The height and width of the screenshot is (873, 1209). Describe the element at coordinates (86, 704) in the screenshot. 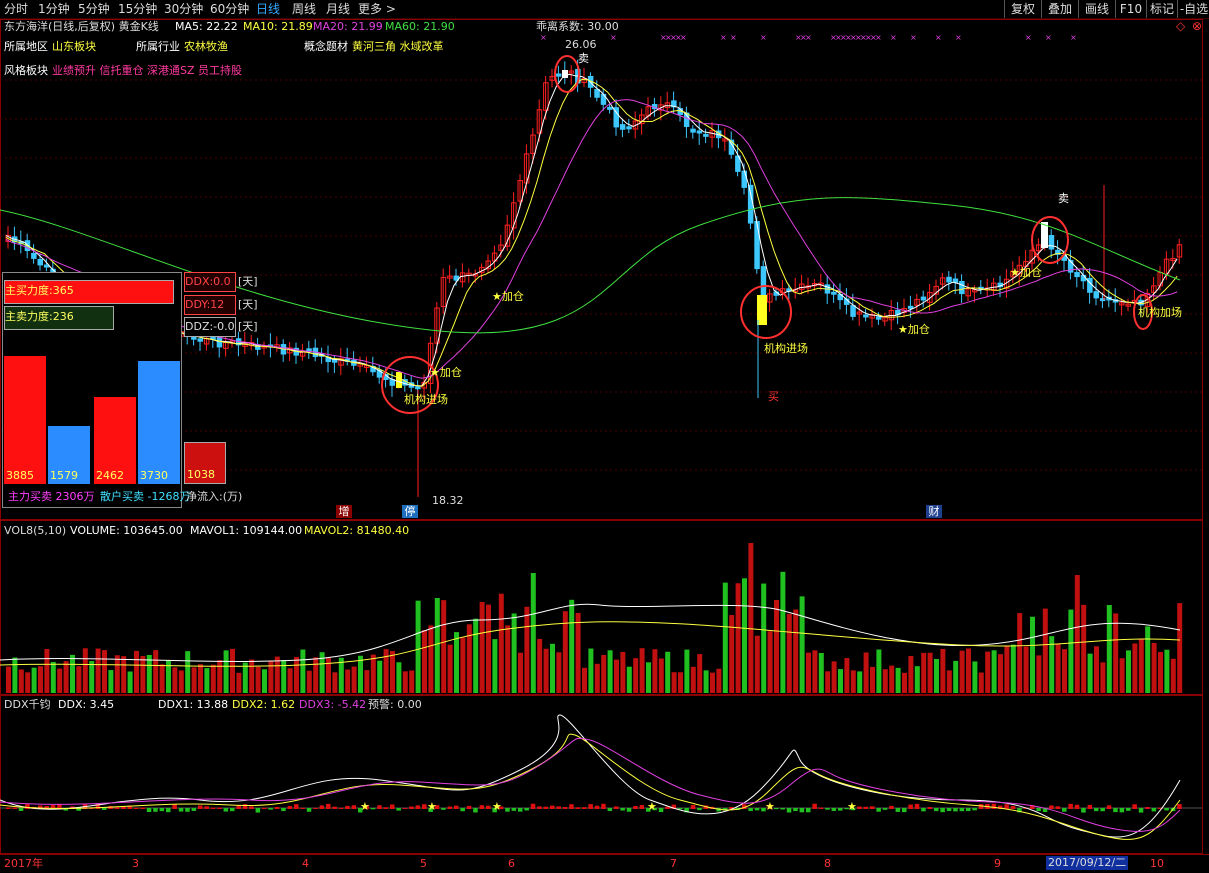

I see `ddx-panel-value: DDX: 3.45` at that location.